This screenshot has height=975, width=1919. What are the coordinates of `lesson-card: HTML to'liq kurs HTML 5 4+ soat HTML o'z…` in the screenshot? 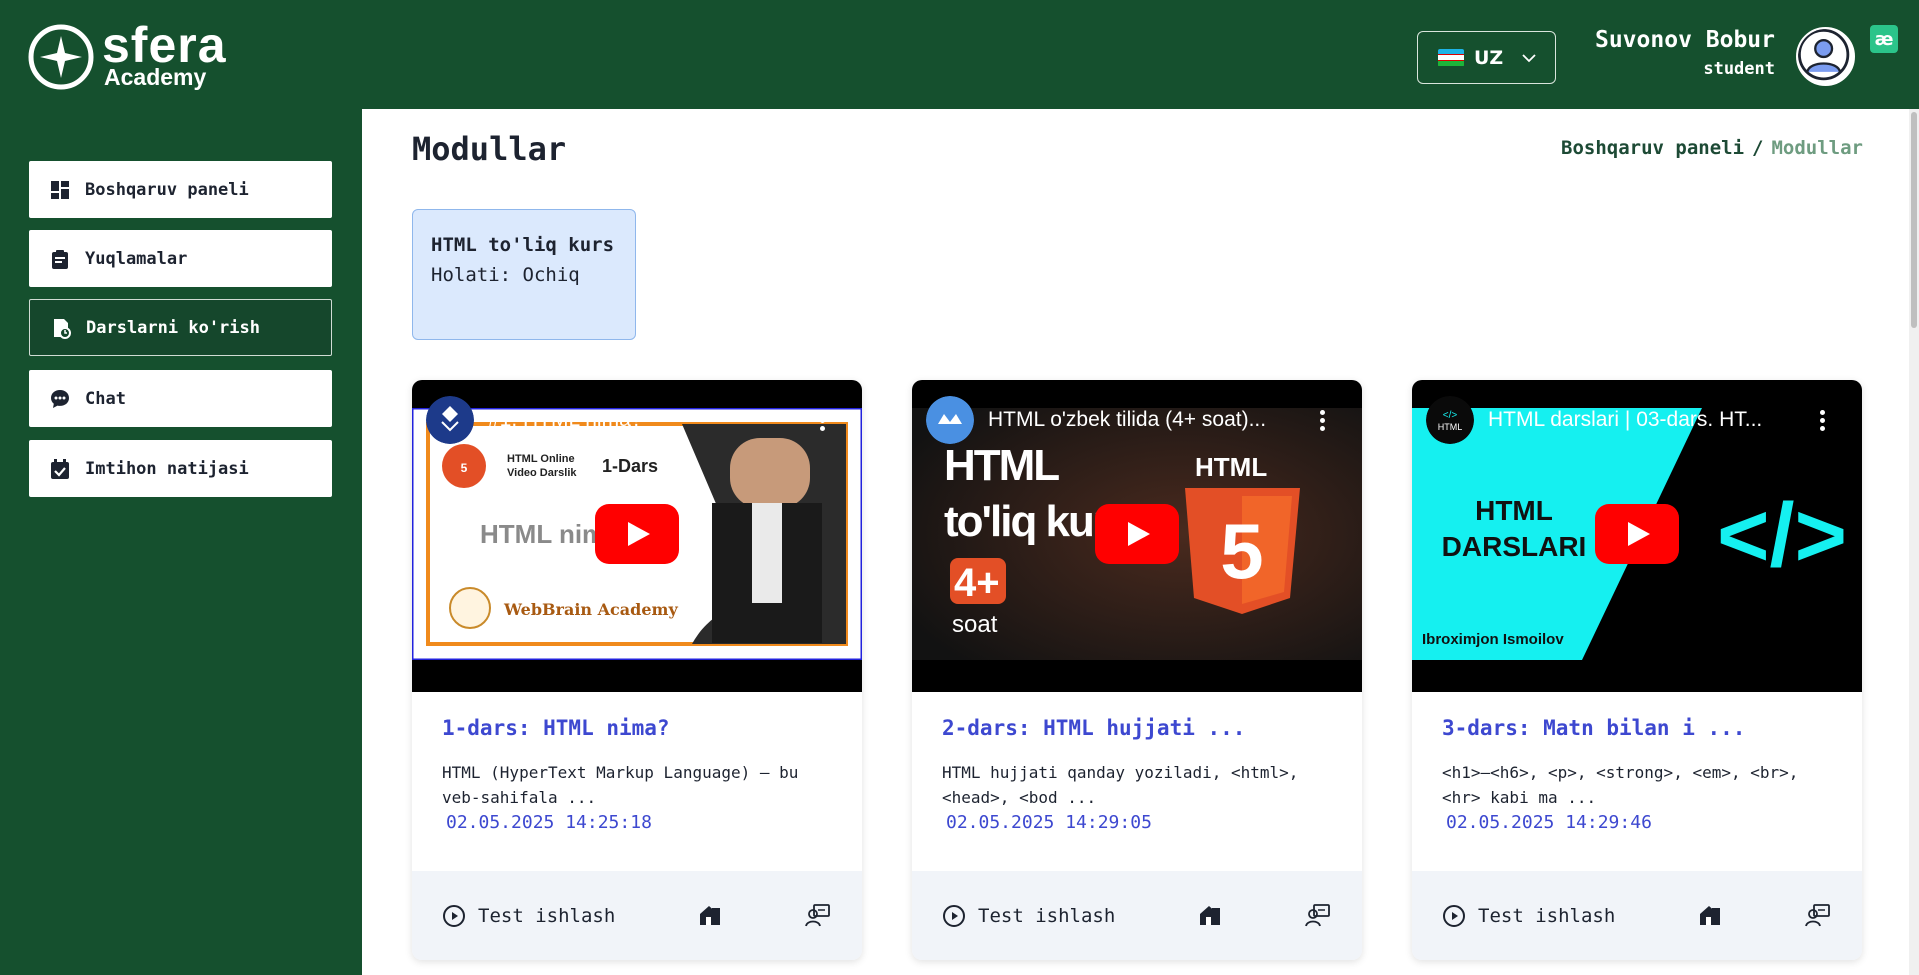 It's located at (1137, 670).